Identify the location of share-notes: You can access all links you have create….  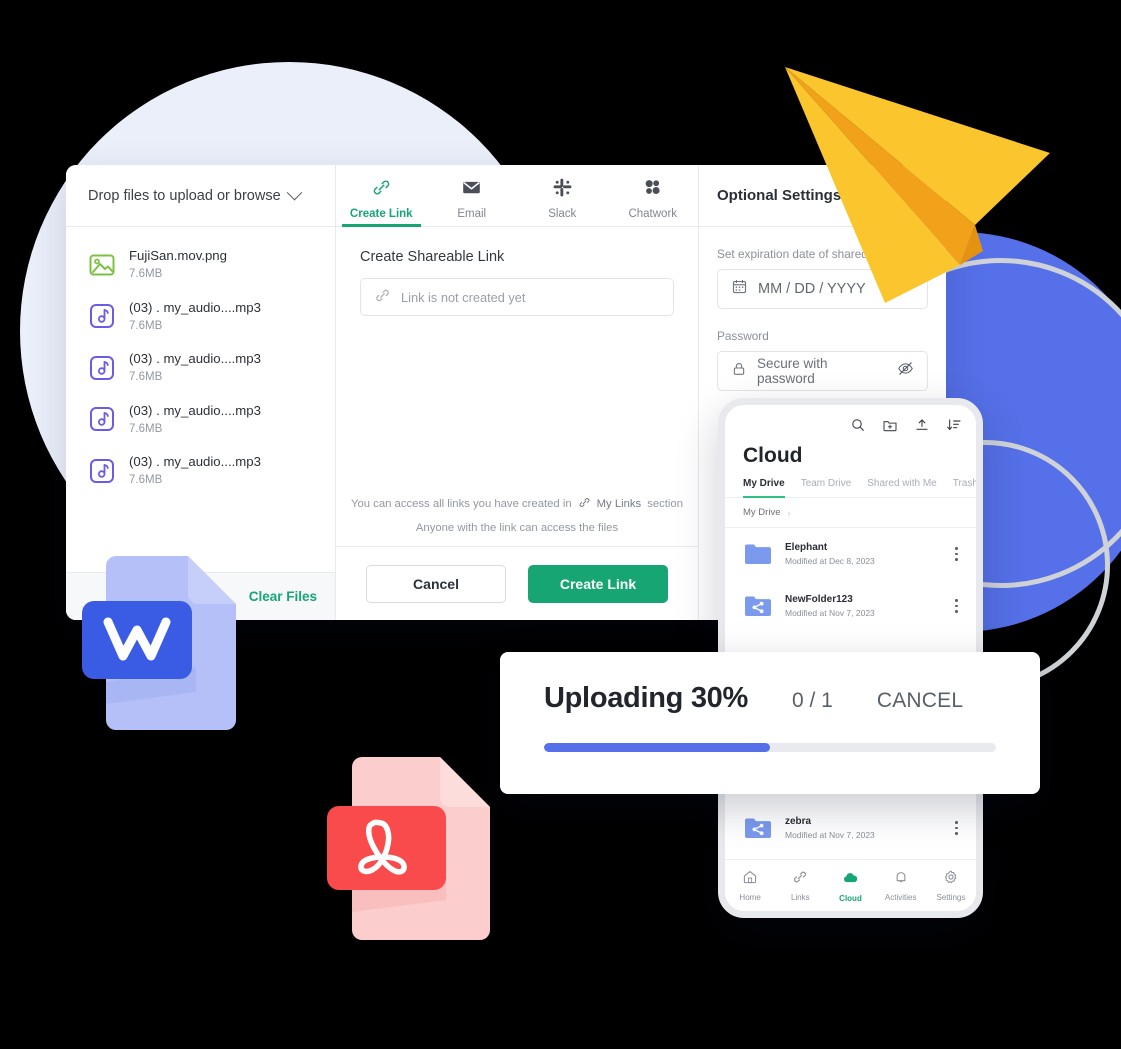
(517, 521).